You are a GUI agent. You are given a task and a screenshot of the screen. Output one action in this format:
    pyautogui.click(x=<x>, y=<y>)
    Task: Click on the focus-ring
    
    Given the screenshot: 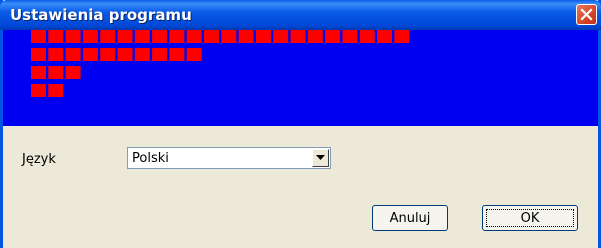 What is the action you would take?
    pyautogui.click(x=530, y=218)
    